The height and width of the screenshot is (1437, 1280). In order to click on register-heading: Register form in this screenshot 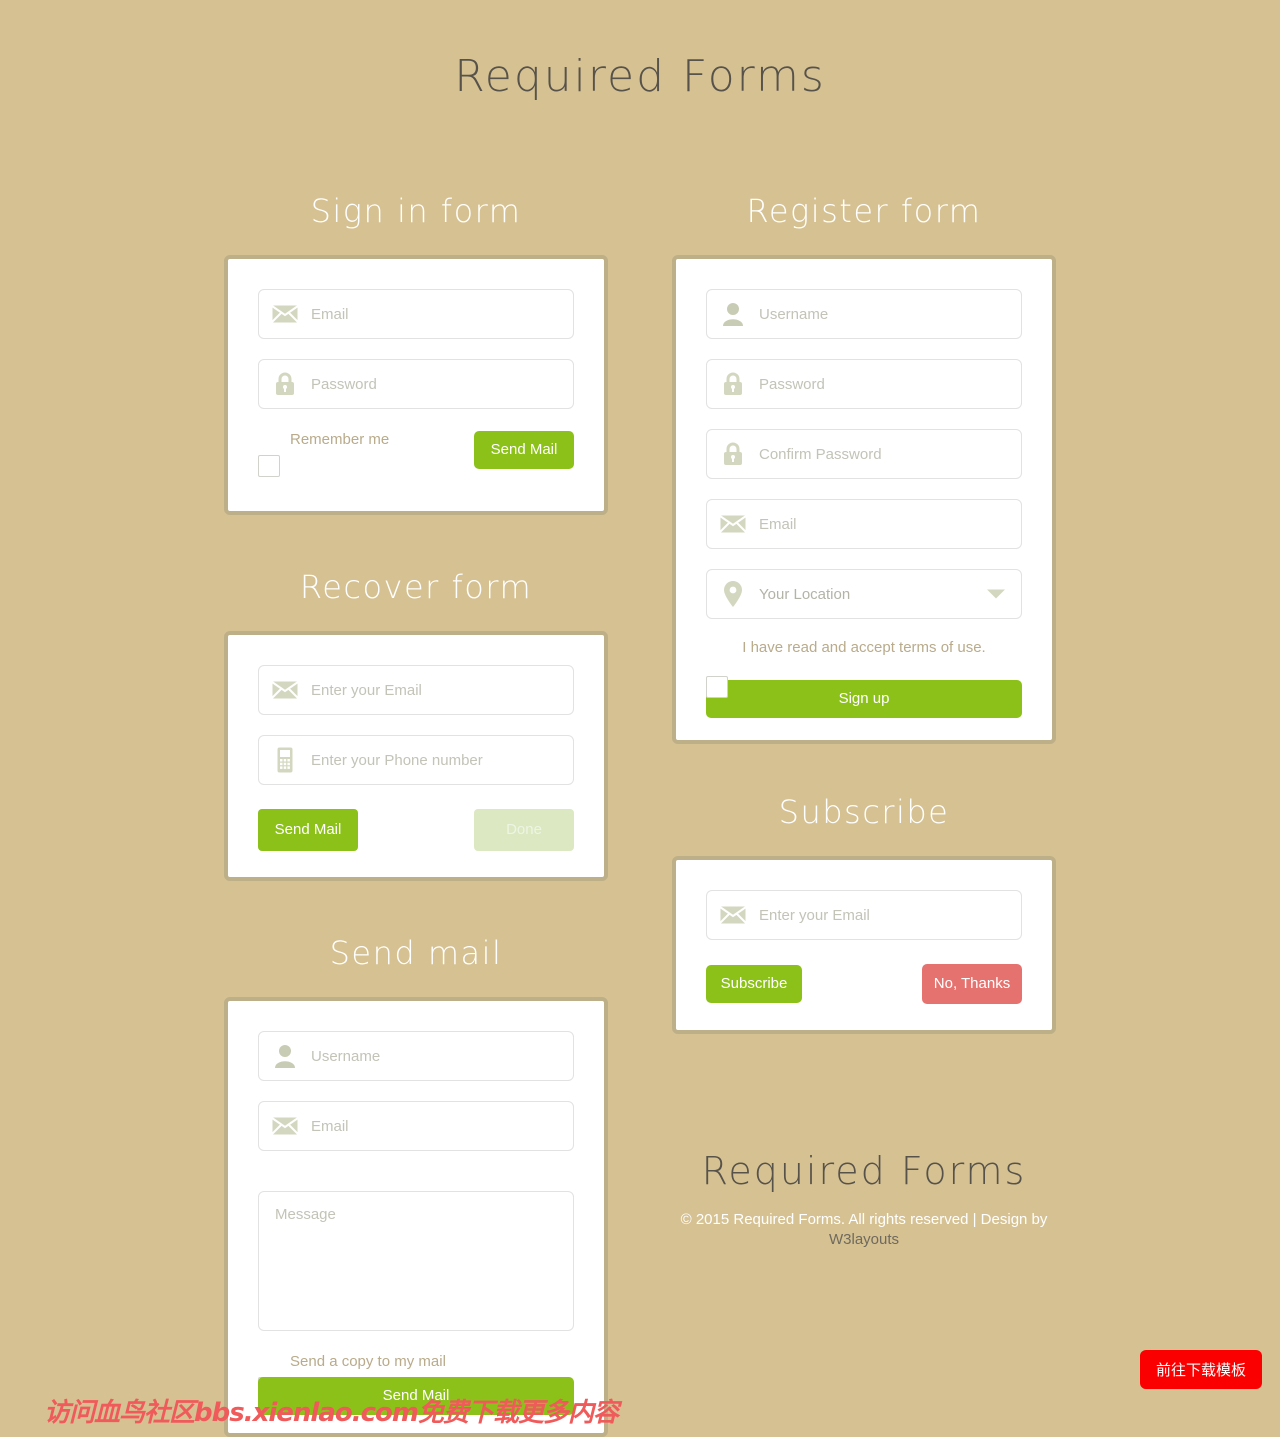, I will do `click(864, 211)`.